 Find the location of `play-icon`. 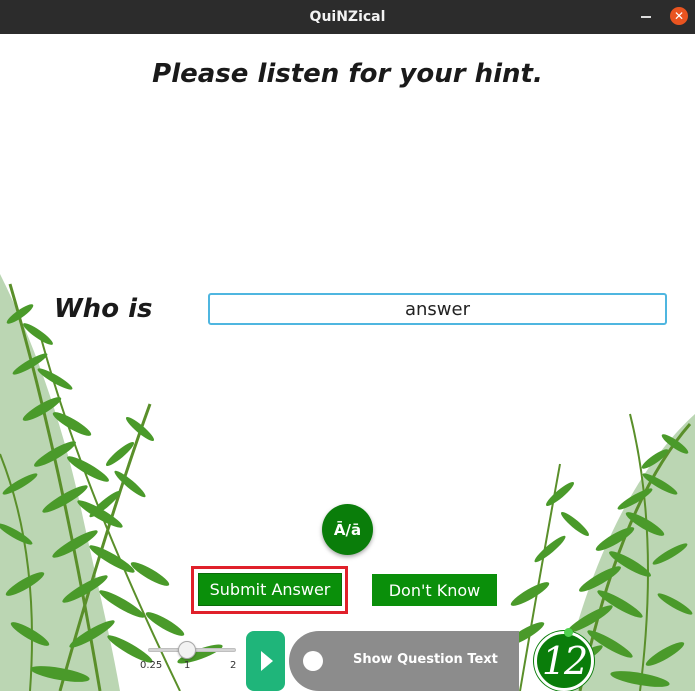

play-icon is located at coordinates (267, 661).